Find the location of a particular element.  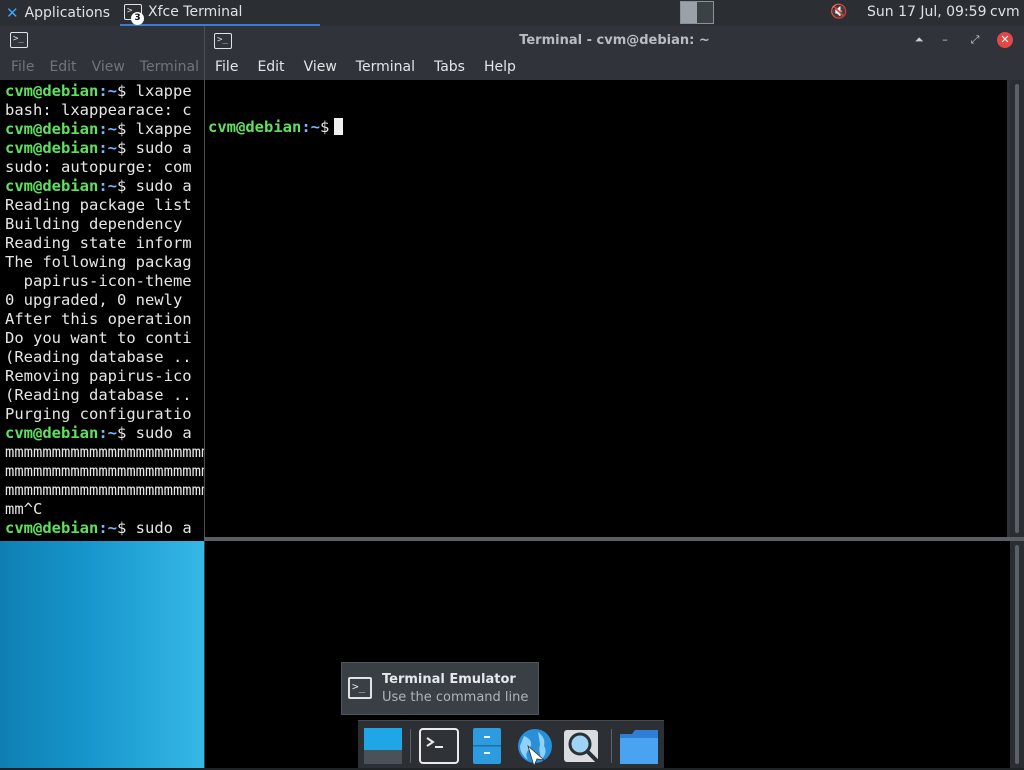

dock is located at coordinates (511, 744).